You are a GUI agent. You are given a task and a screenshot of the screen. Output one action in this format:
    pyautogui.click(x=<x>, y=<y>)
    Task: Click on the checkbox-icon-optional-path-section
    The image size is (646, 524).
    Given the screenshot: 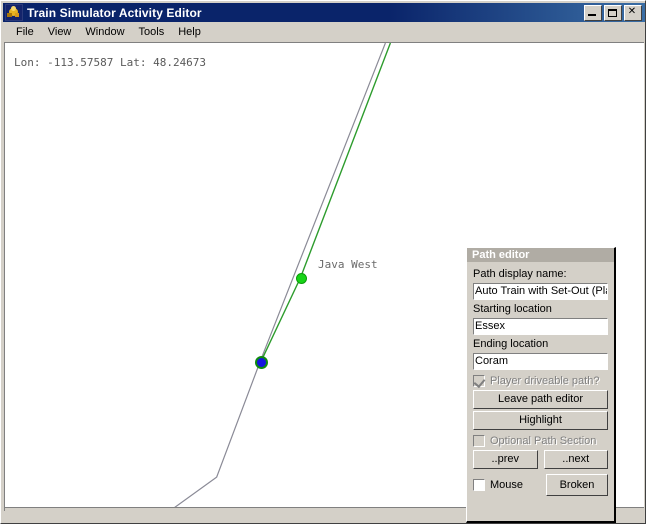 What is the action you would take?
    pyautogui.click(x=479, y=441)
    